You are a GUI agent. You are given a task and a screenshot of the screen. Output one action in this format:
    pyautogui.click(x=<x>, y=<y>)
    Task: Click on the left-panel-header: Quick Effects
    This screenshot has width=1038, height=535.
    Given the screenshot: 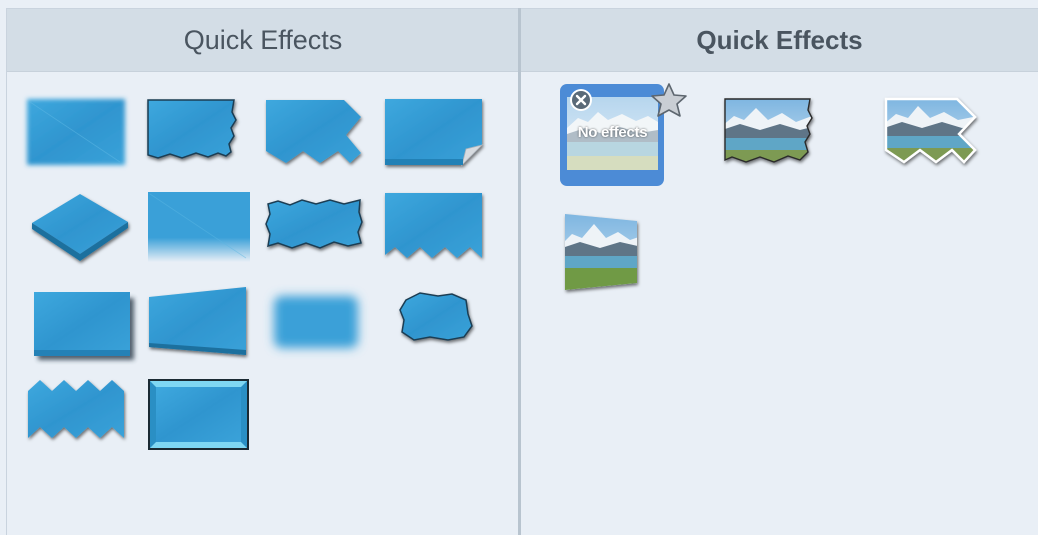 What is the action you would take?
    pyautogui.click(x=263, y=40)
    